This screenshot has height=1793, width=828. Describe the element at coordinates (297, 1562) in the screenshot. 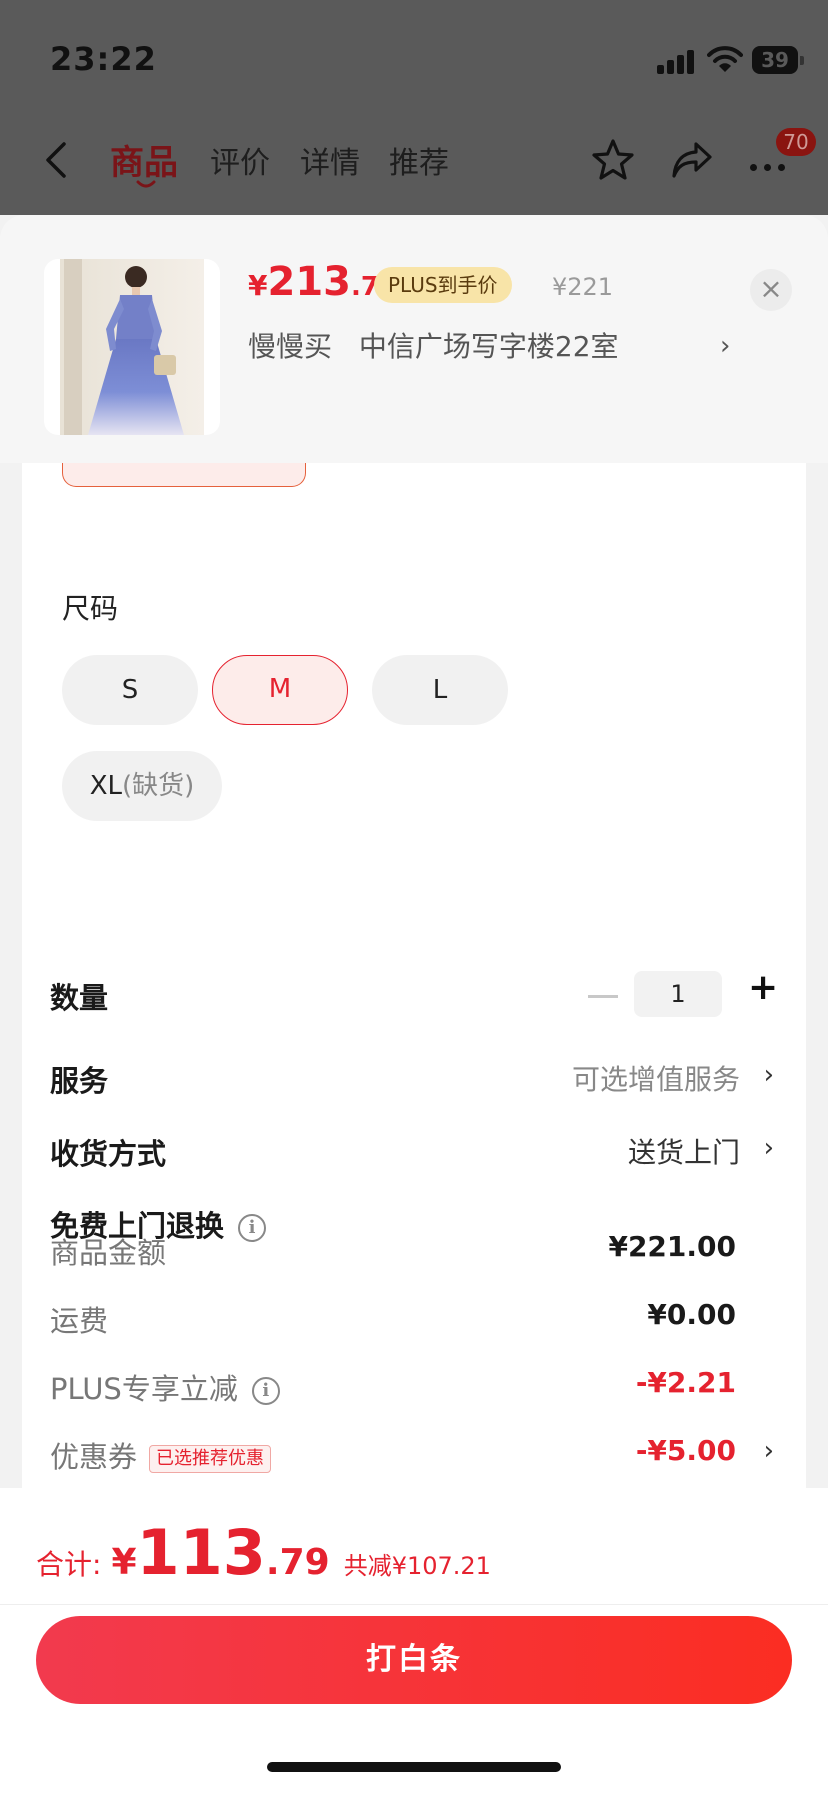

I see `total-decimal: .79` at that location.